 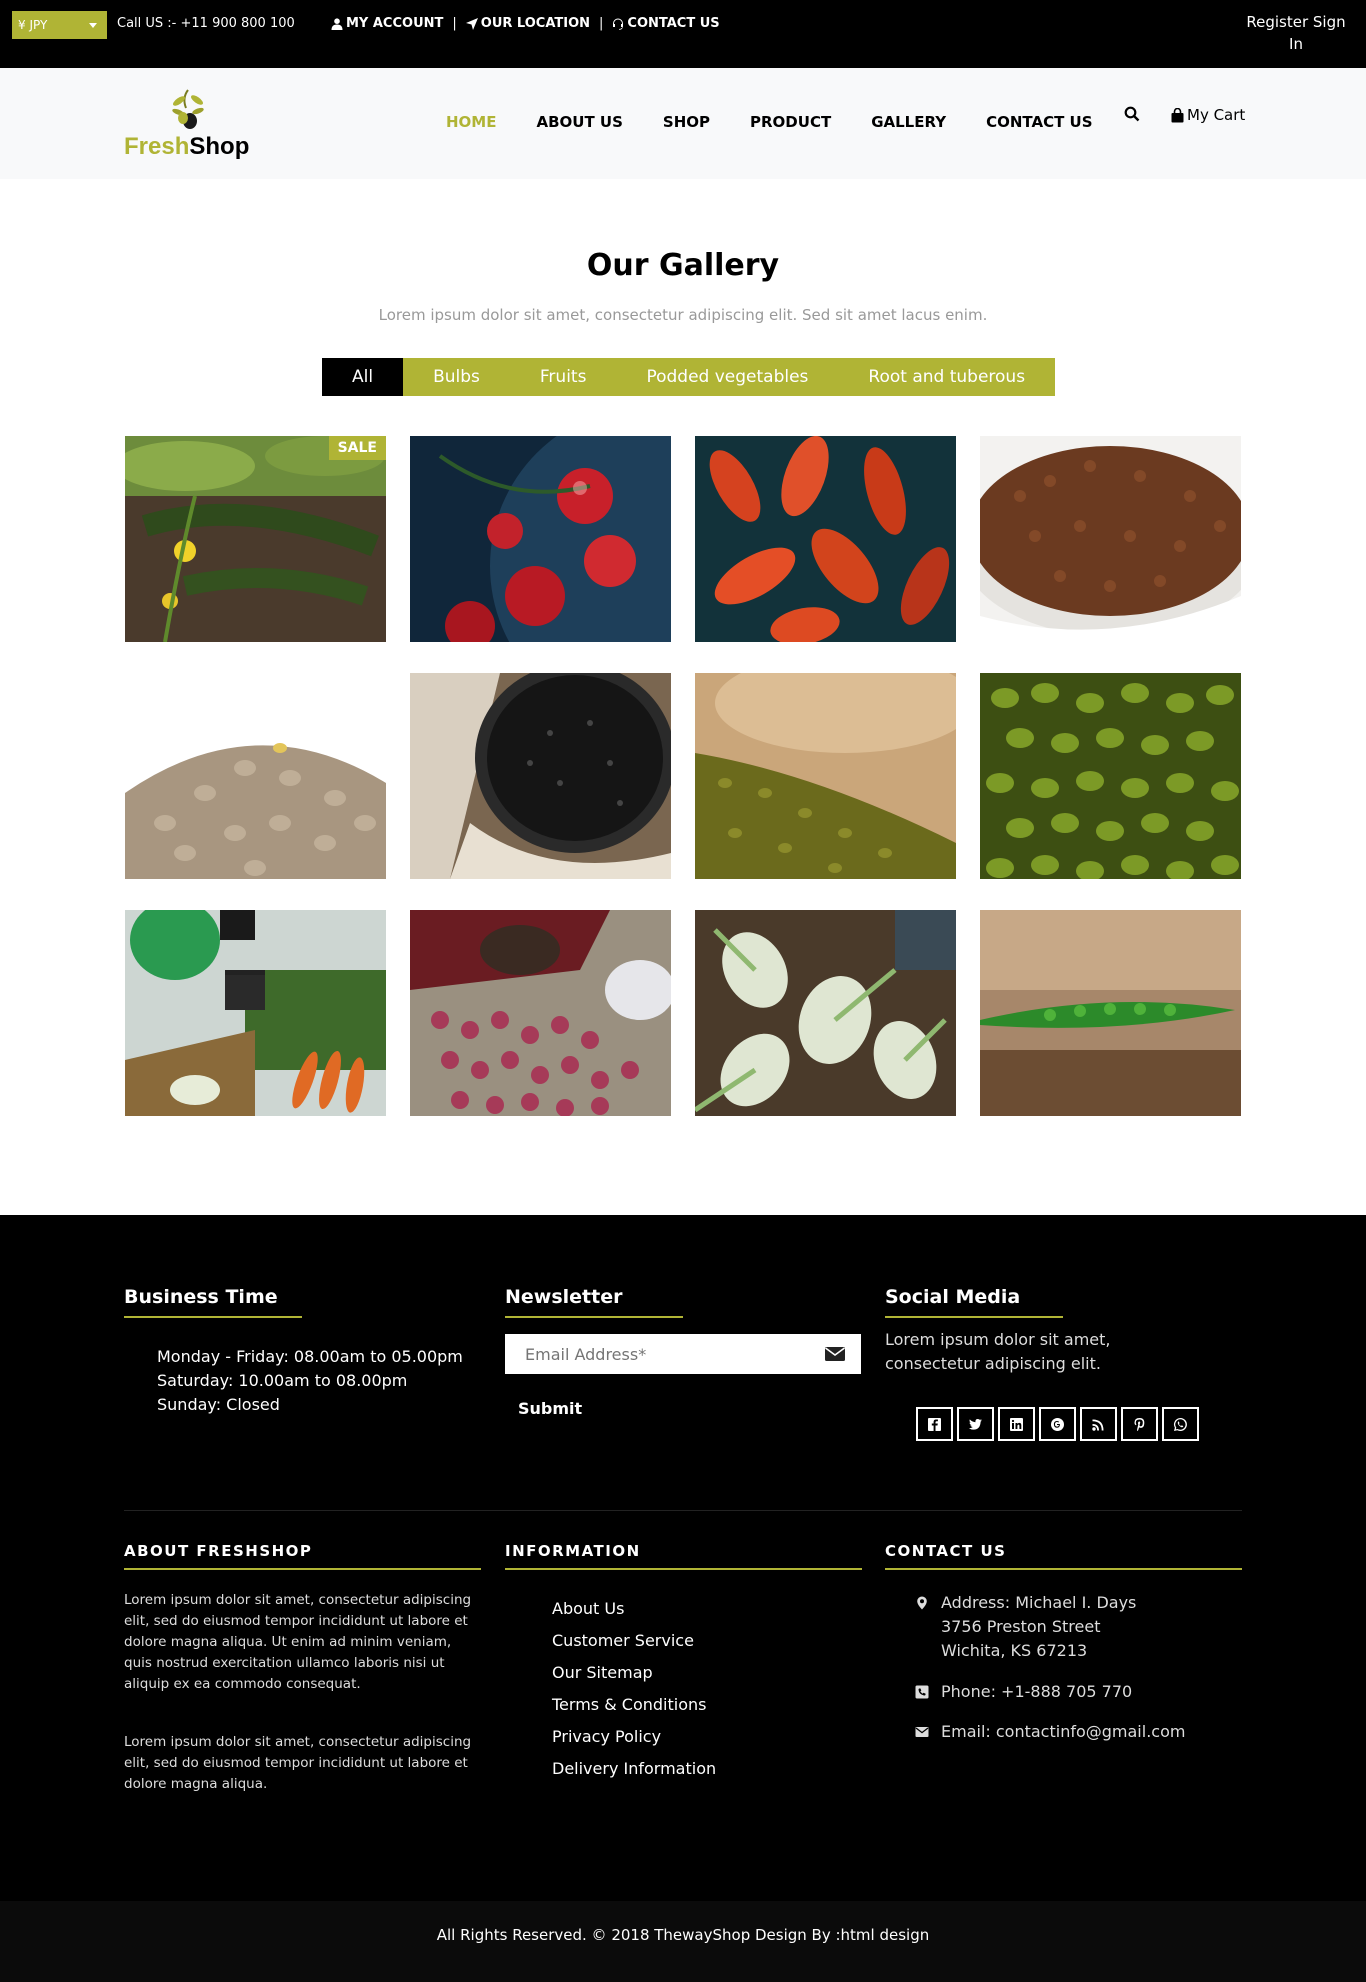 I want to click on info-link-our-sitemap: Our Sitemap, so click(x=634, y=1673).